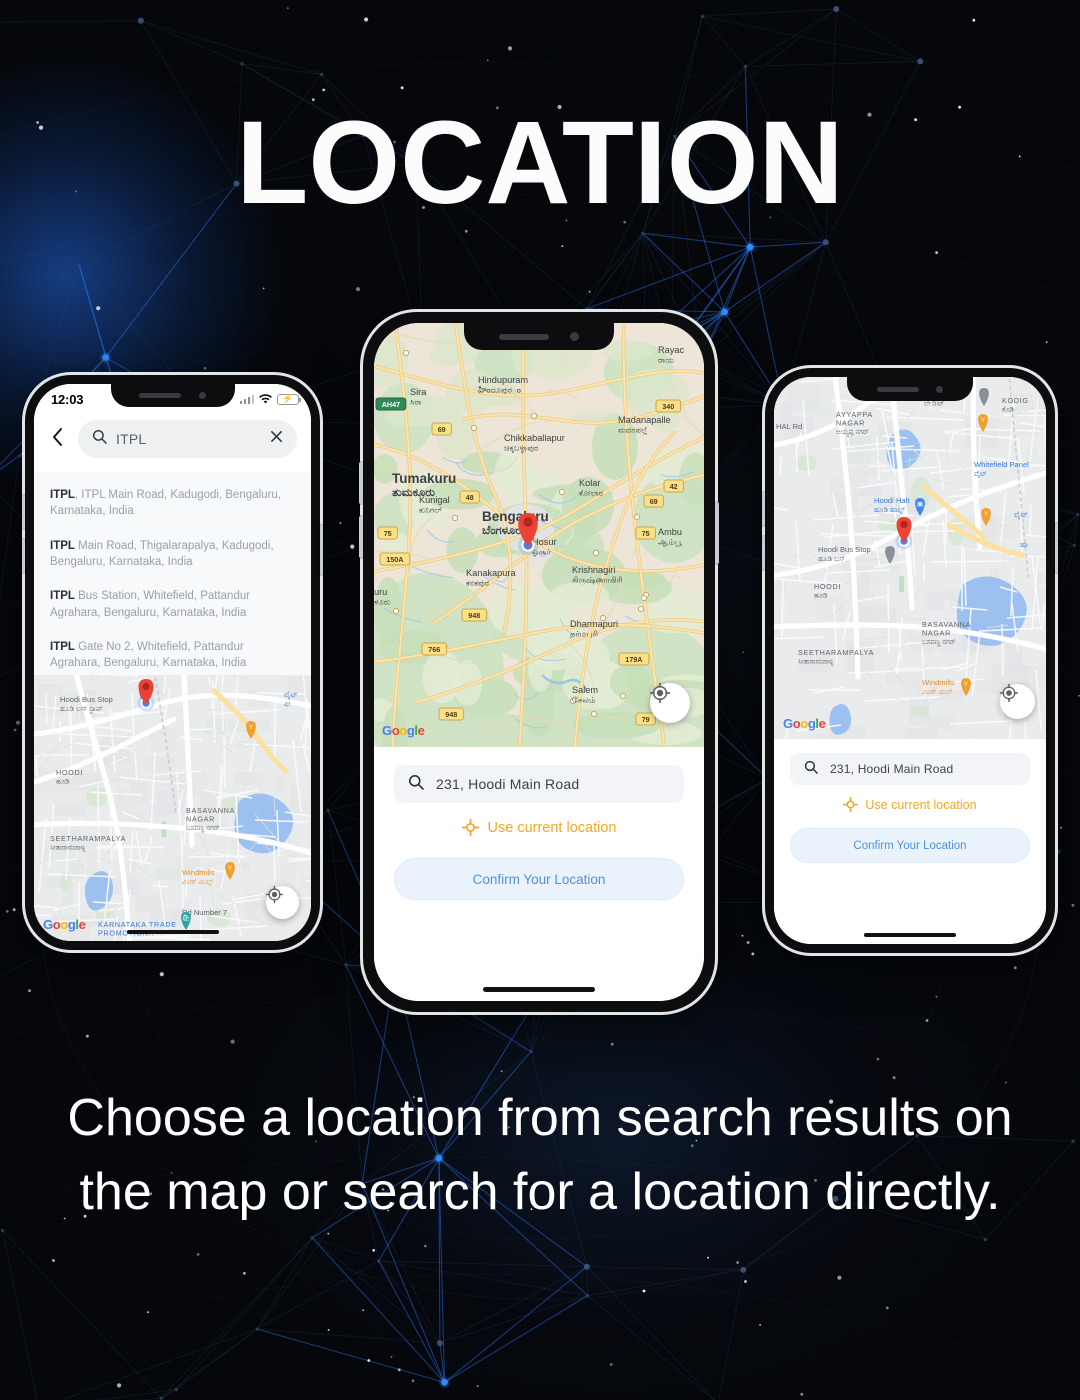  I want to click on wifi-icon, so click(265, 398).